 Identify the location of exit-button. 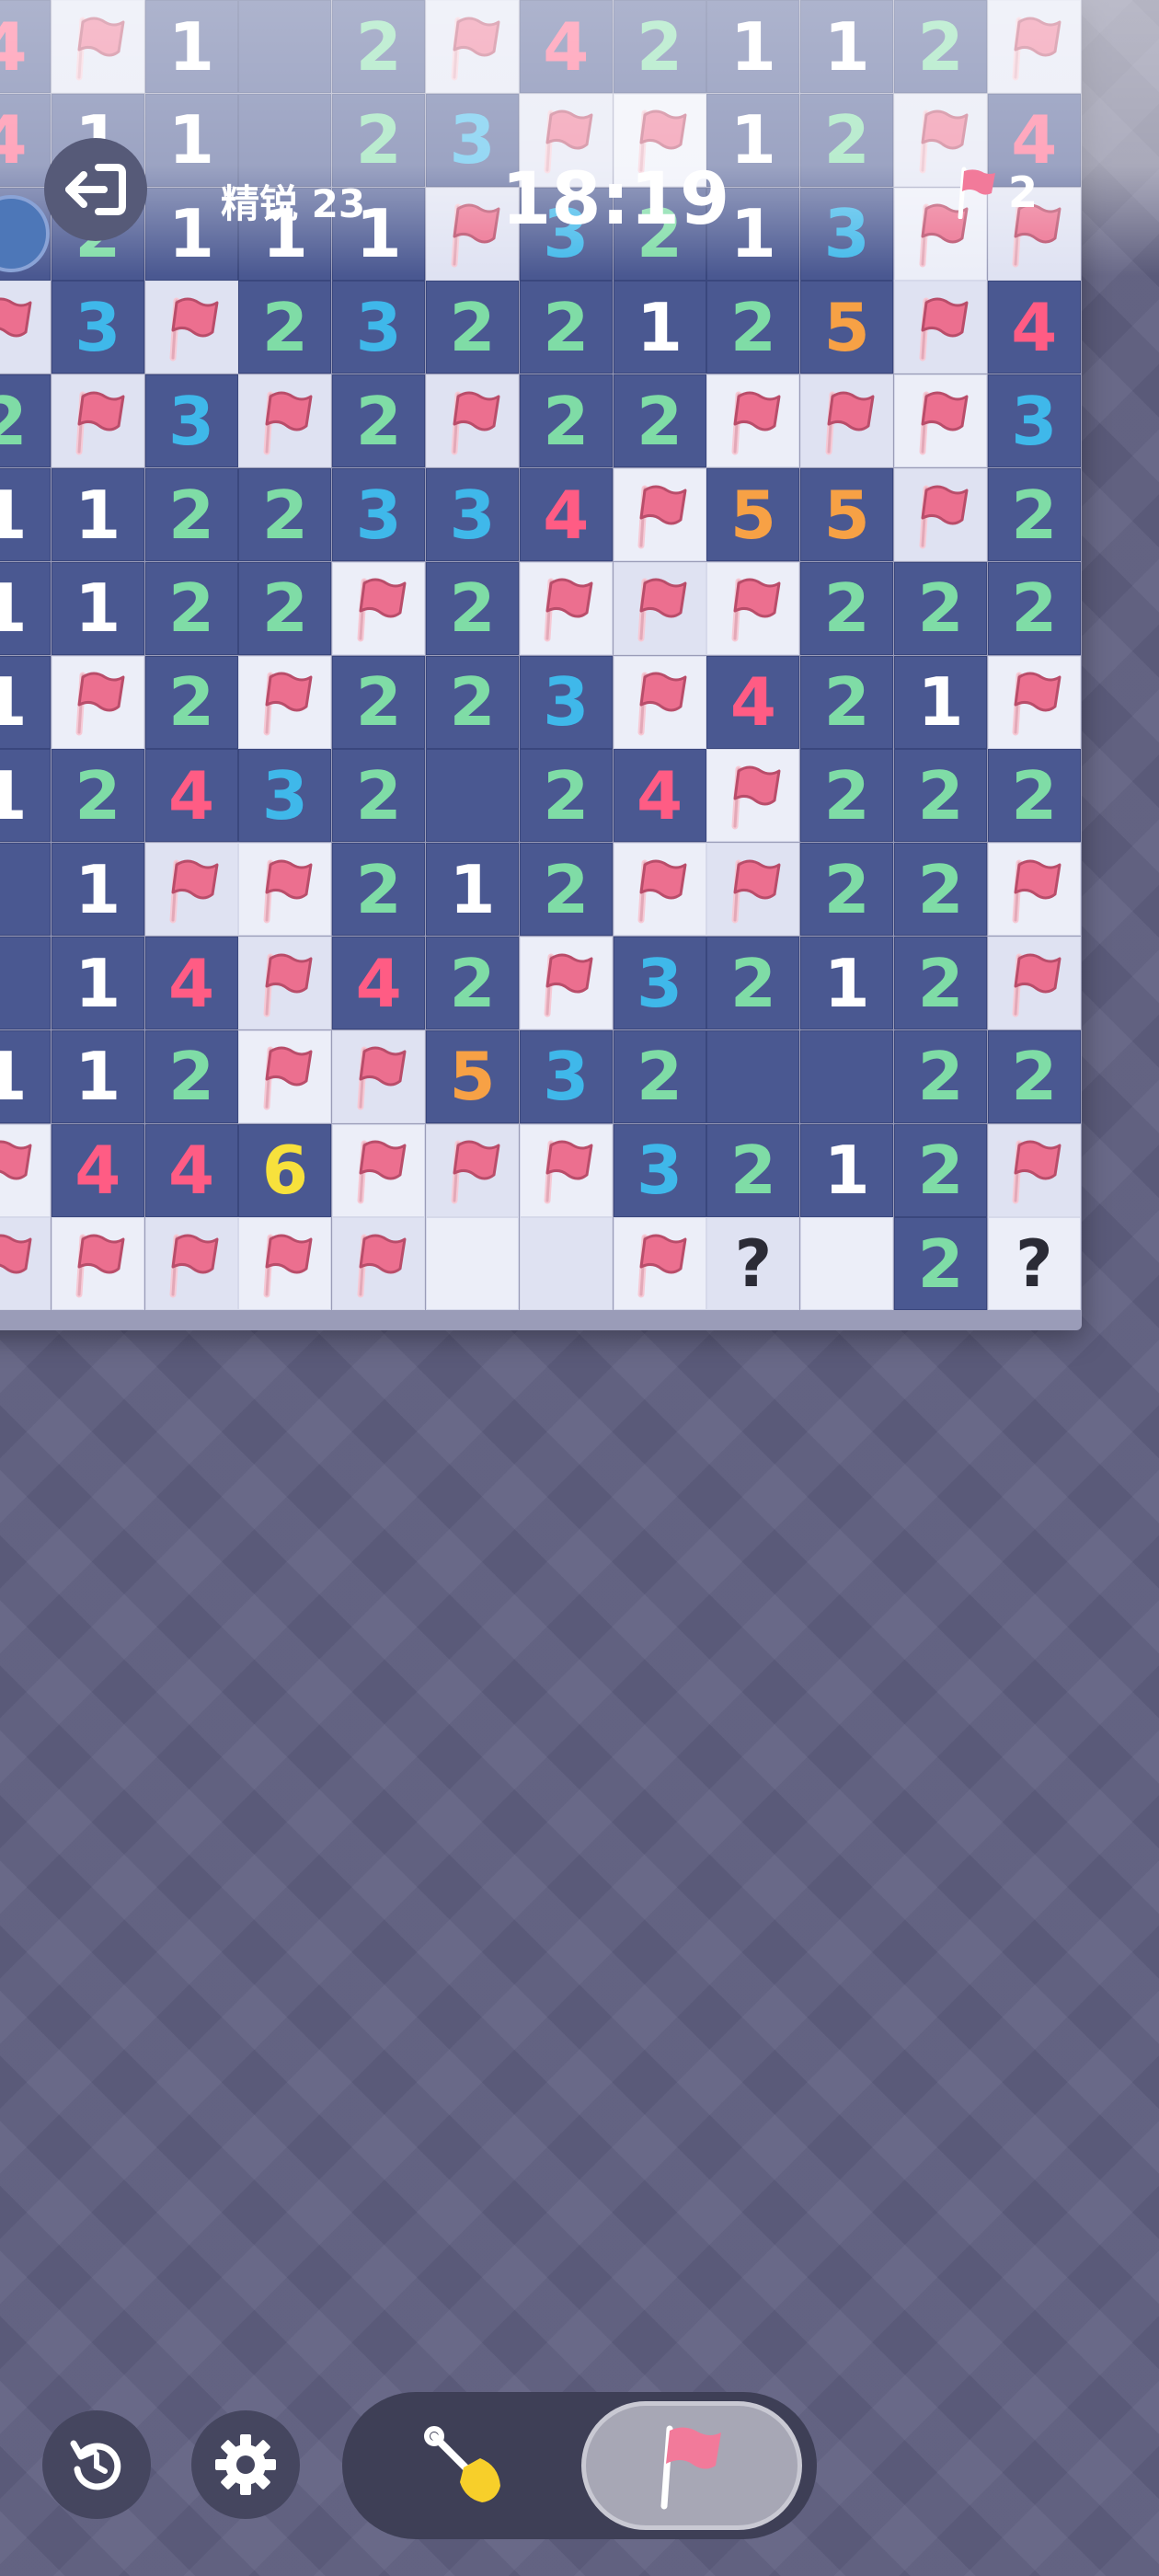
(95, 189).